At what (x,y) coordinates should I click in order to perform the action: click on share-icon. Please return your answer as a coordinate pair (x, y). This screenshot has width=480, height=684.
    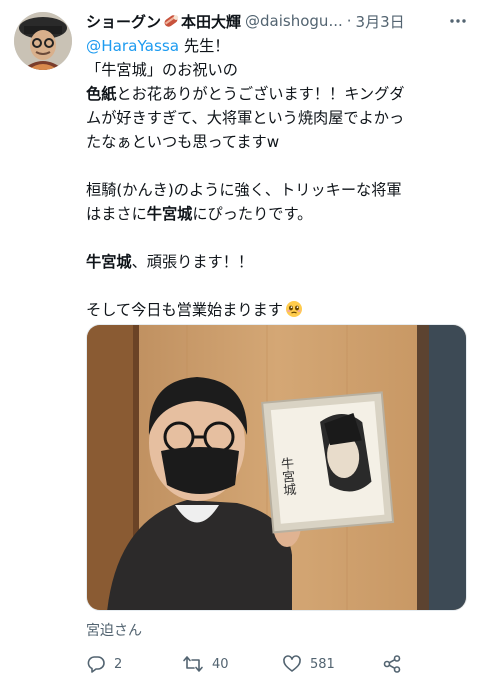
    Looking at the image, I should click on (392, 664).